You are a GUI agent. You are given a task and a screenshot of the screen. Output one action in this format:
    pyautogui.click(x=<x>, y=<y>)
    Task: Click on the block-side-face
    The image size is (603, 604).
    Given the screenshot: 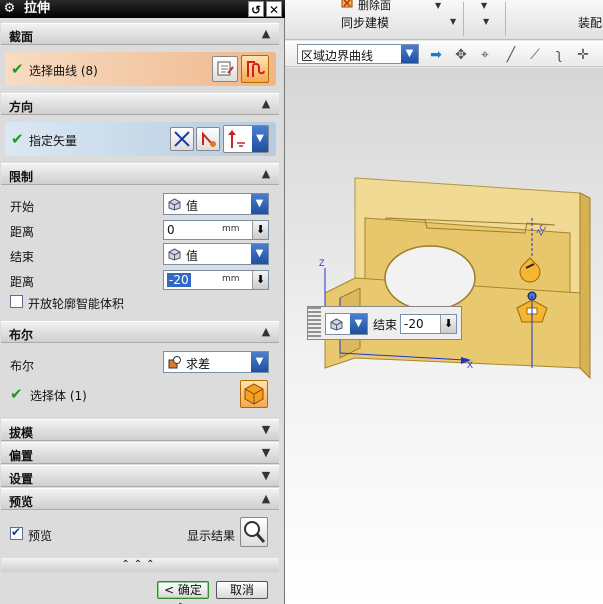 What is the action you would take?
    pyautogui.click(x=585, y=286)
    